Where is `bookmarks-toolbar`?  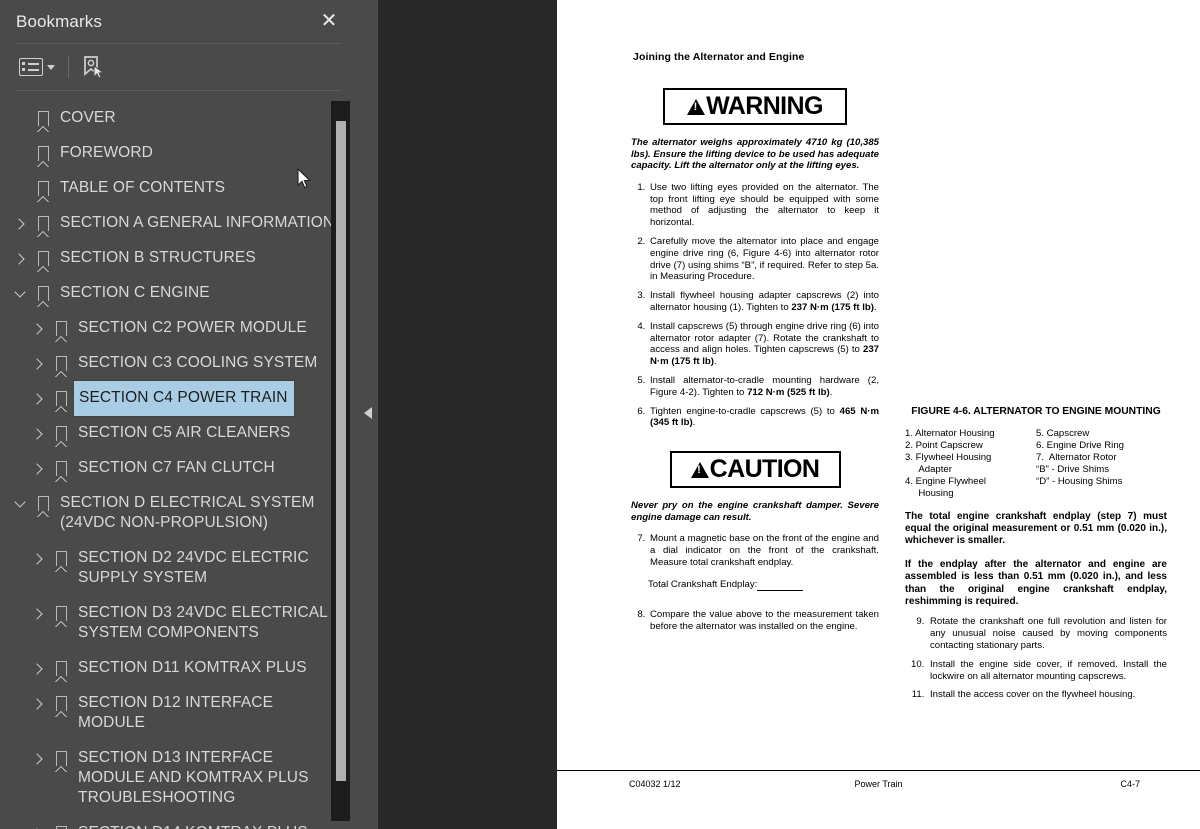 bookmarks-toolbar is located at coordinates (179, 67).